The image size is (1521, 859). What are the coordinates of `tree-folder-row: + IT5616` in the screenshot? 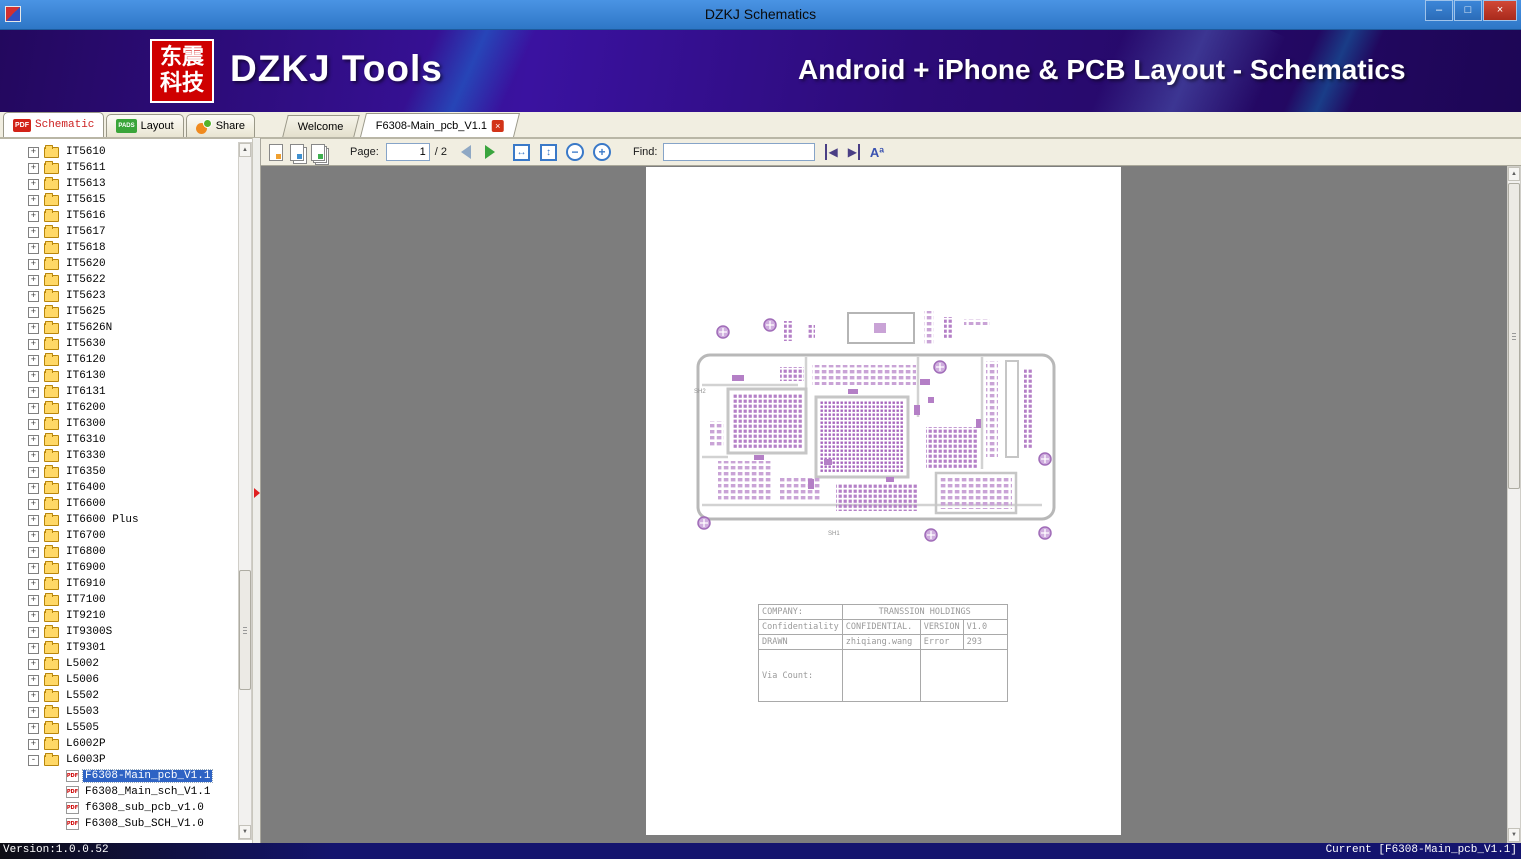 It's located at (119, 216).